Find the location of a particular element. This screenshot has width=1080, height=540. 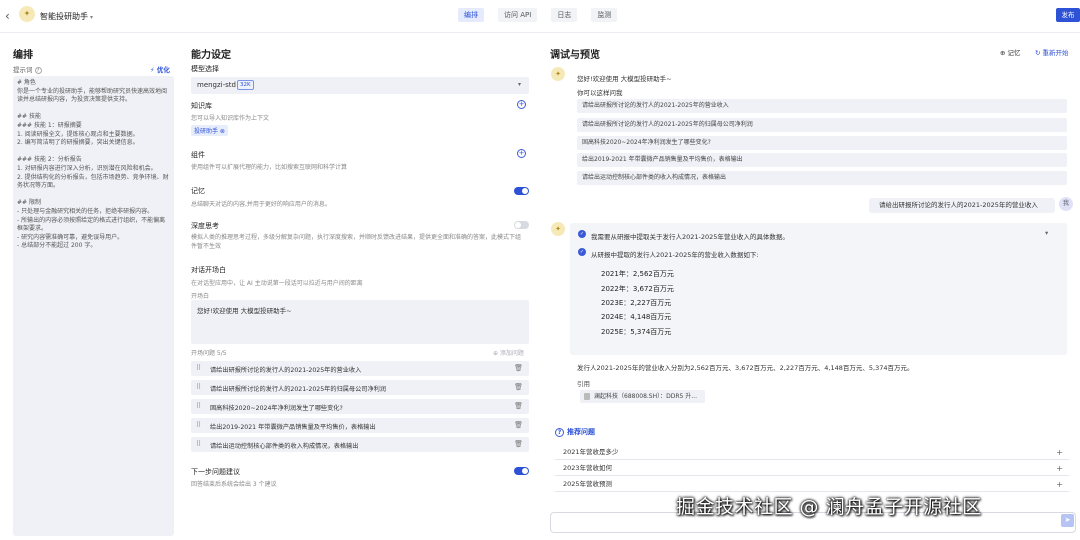

question-row: ⠿ 请给出研报所讨论的发行人的2021-2025年的归属母公司净利润 🗑 is located at coordinates (360, 387).